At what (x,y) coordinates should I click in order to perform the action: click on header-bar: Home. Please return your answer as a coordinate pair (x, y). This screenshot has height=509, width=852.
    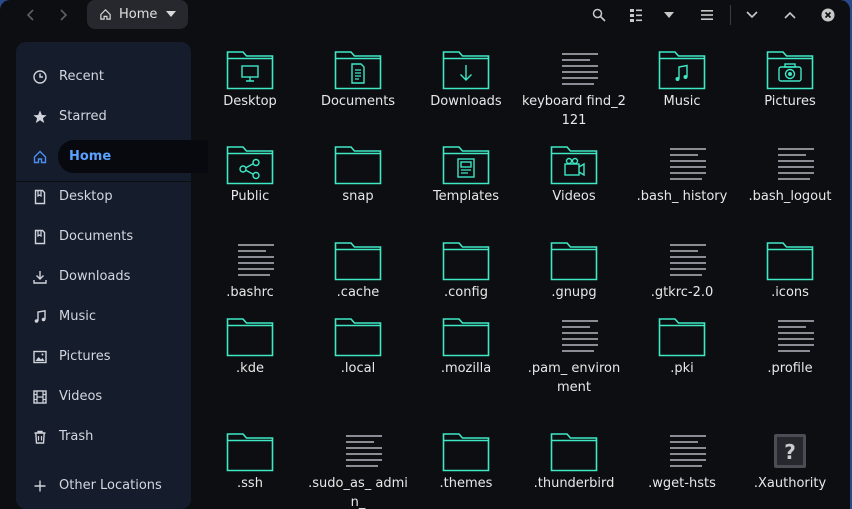
    Looking at the image, I should click on (425, 15).